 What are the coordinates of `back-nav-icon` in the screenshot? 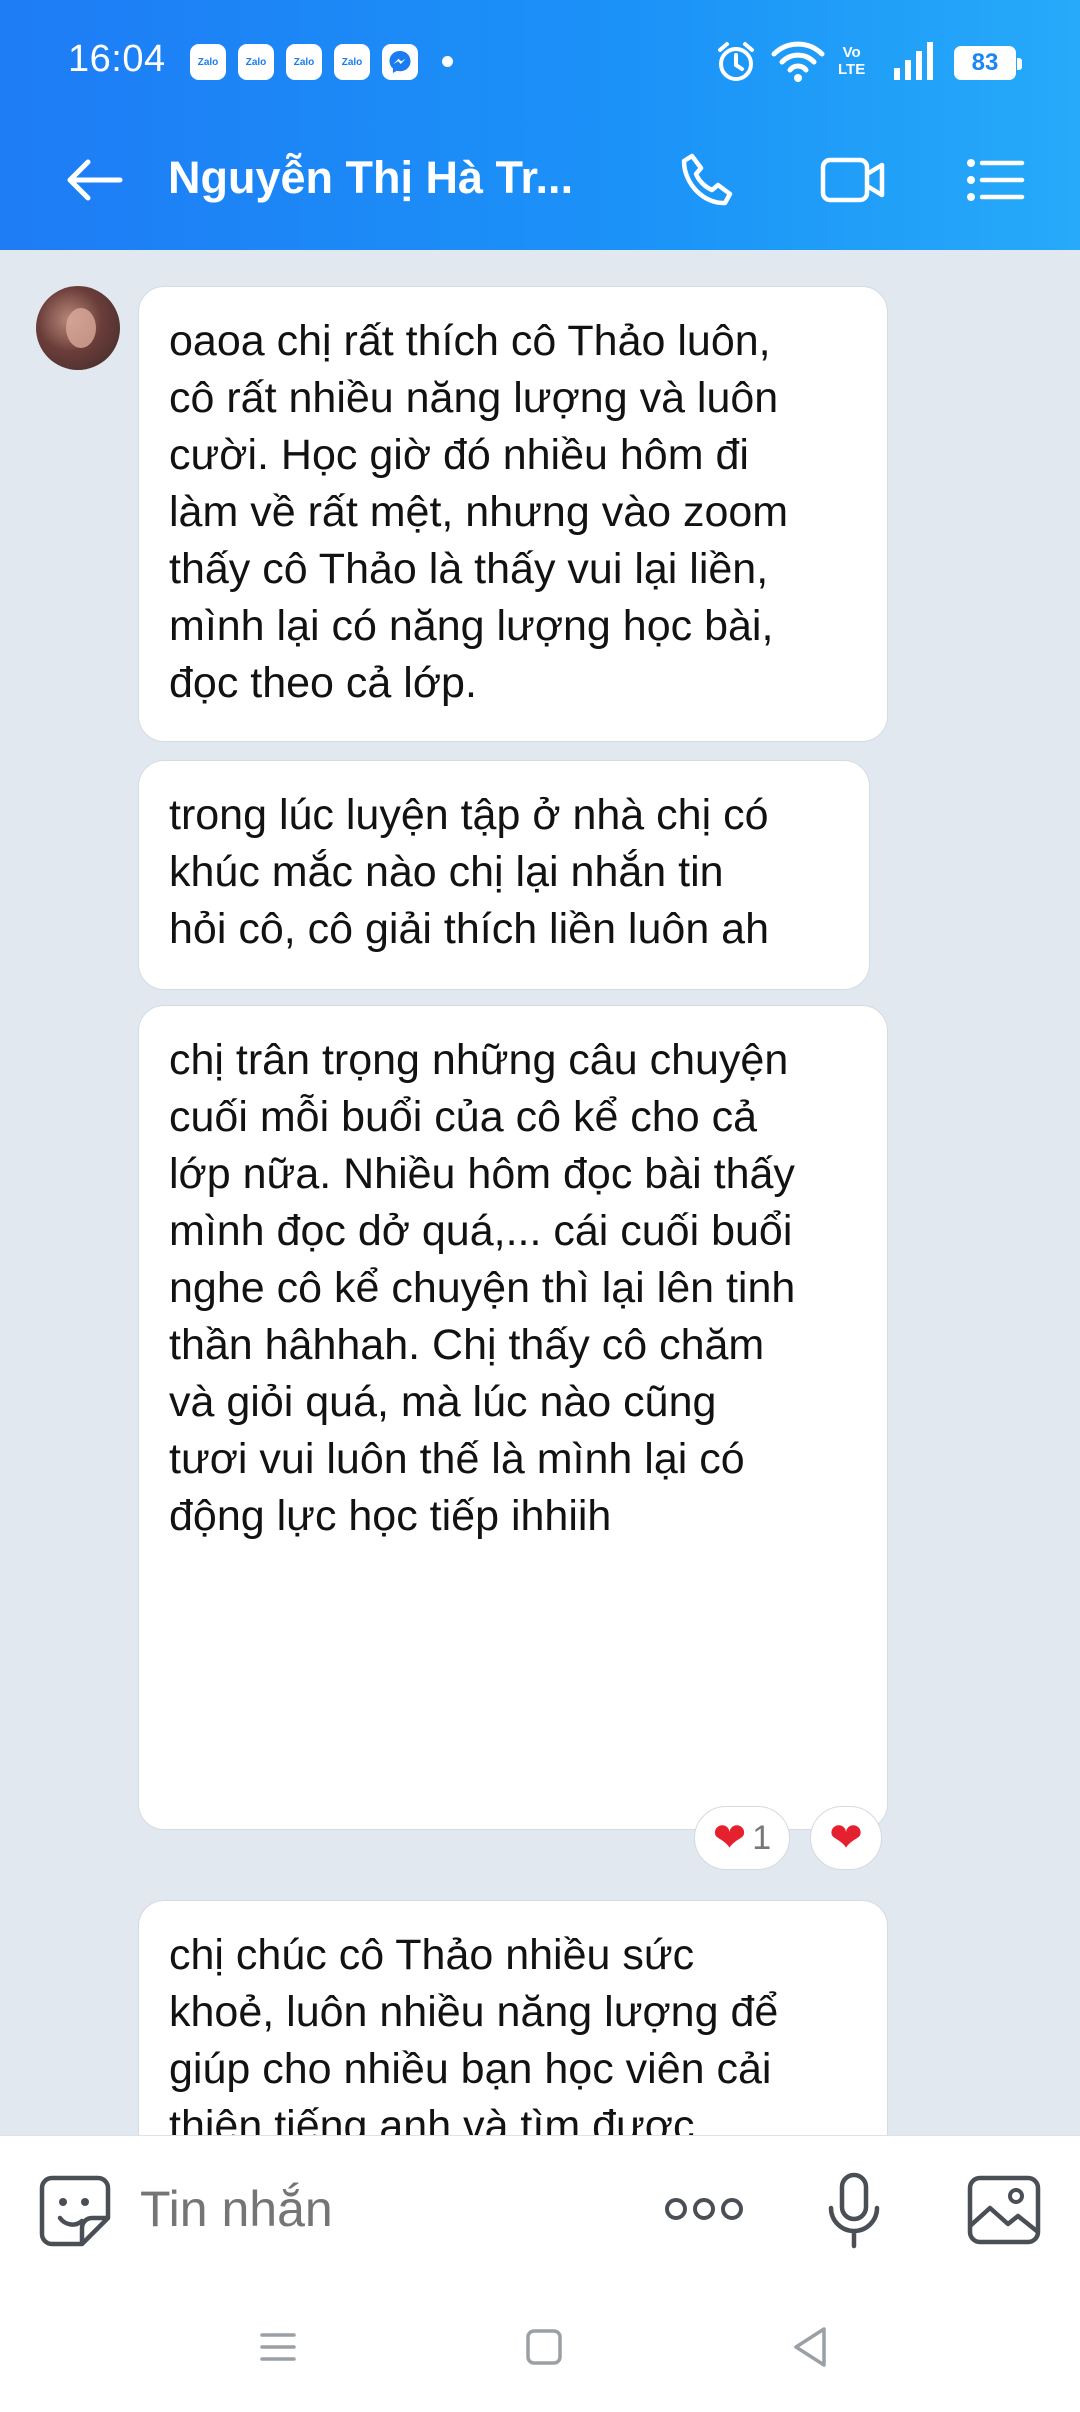 It's located at (810, 2347).